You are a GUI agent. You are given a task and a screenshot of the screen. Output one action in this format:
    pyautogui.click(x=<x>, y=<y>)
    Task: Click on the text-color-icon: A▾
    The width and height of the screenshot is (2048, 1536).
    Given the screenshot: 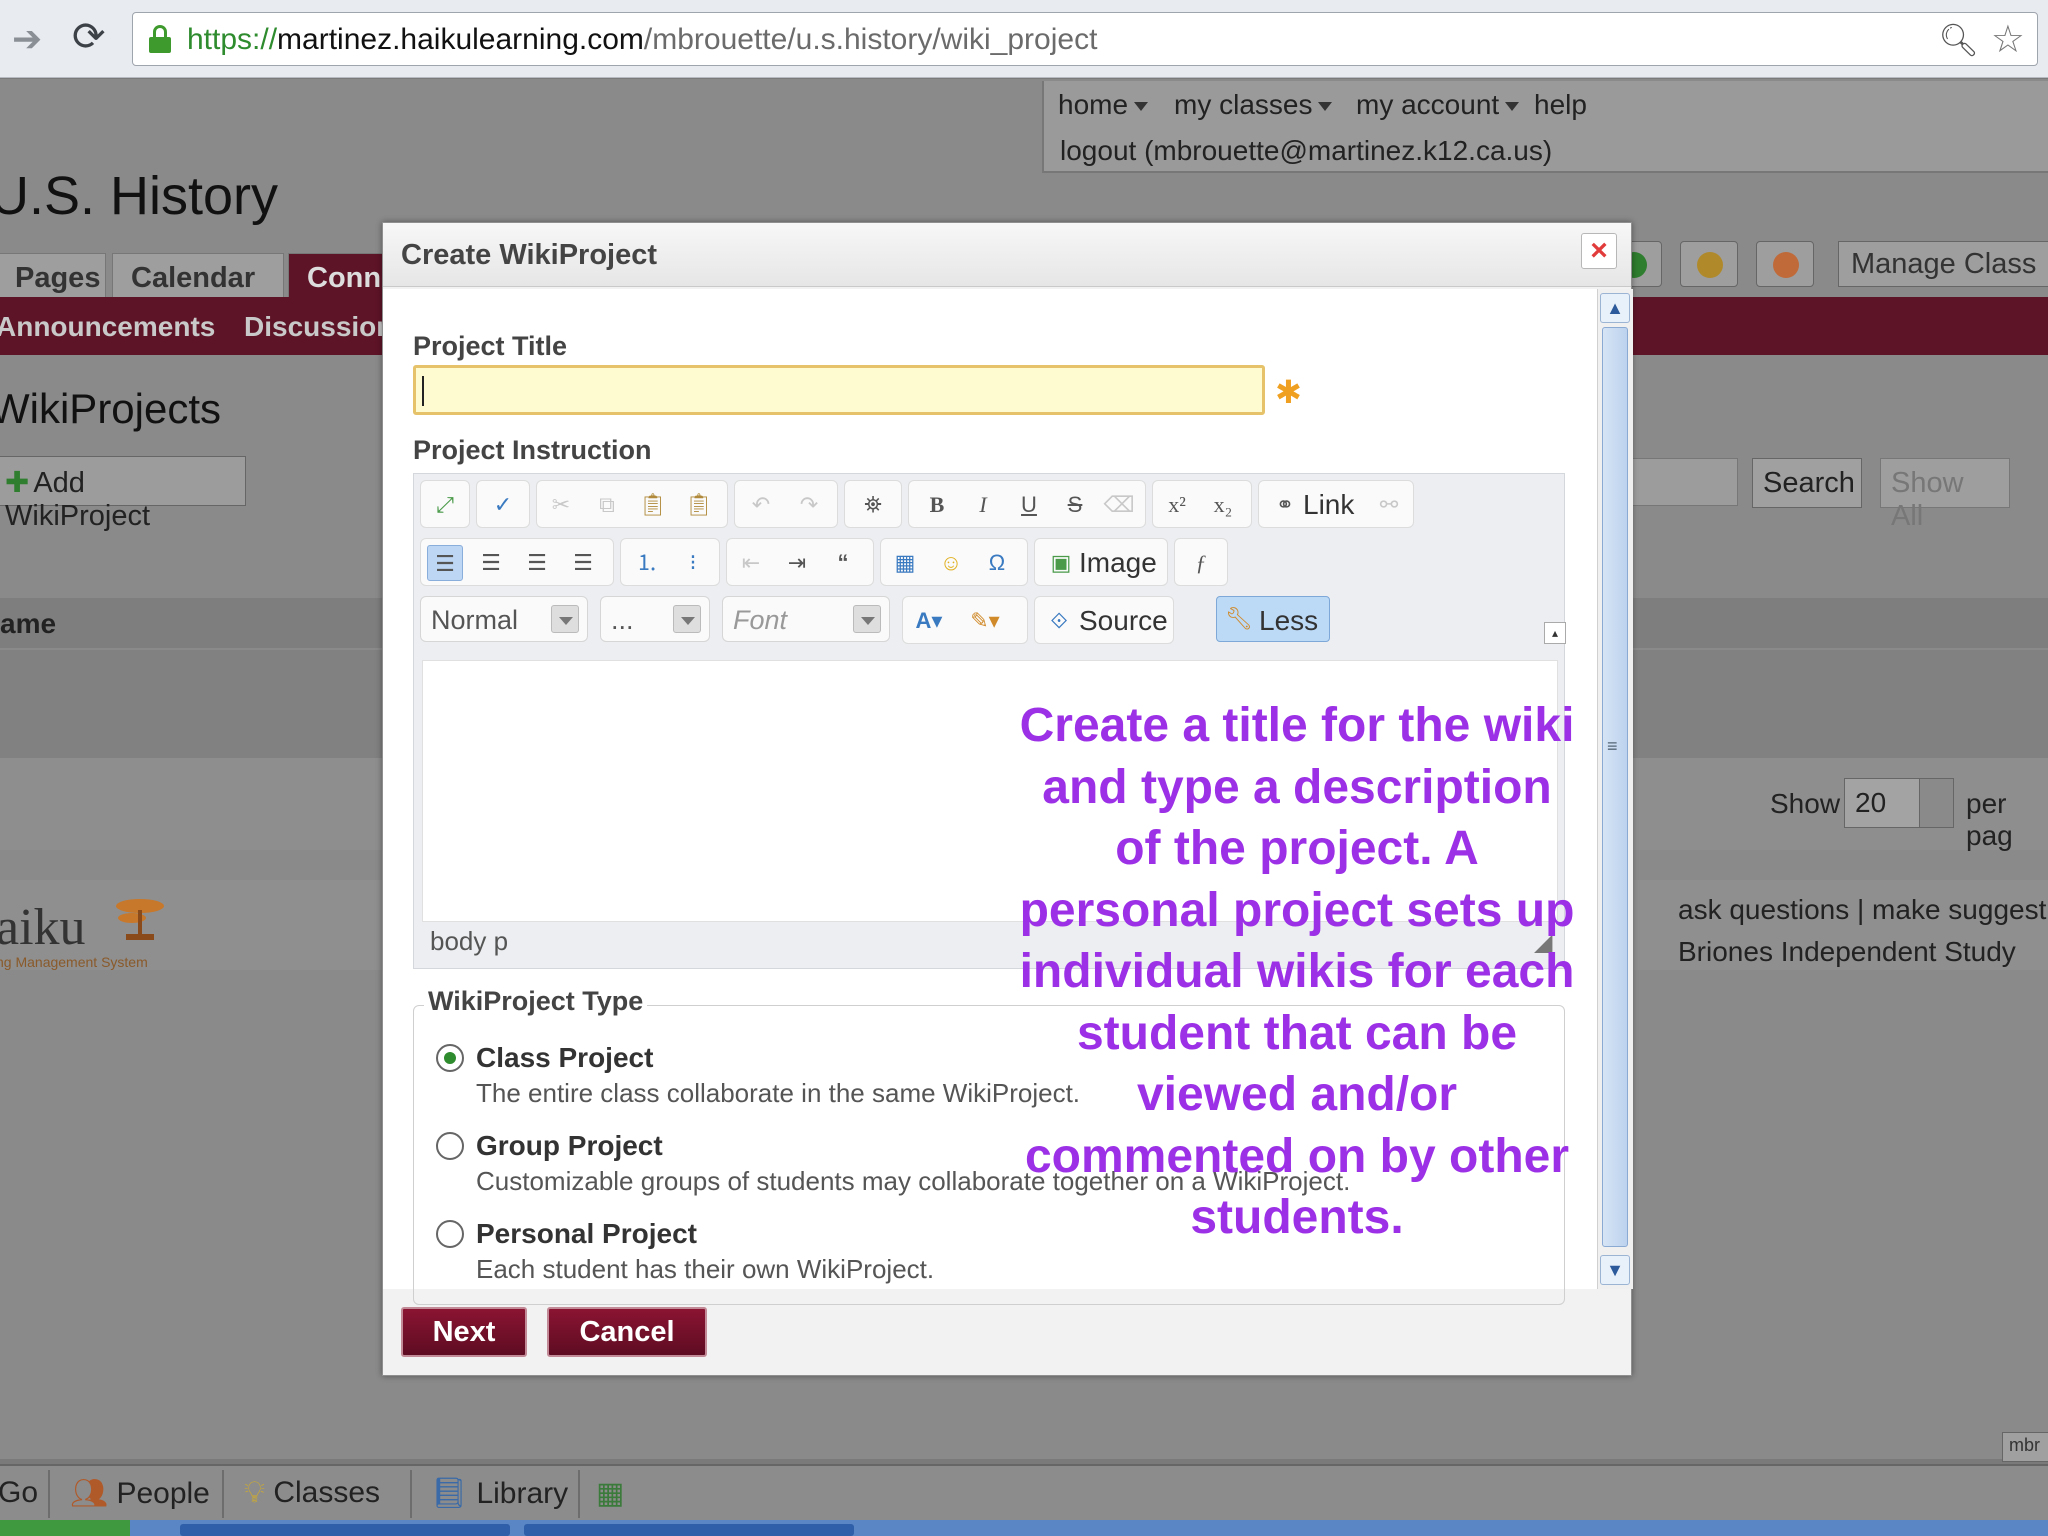 What is the action you would take?
    pyautogui.click(x=929, y=621)
    